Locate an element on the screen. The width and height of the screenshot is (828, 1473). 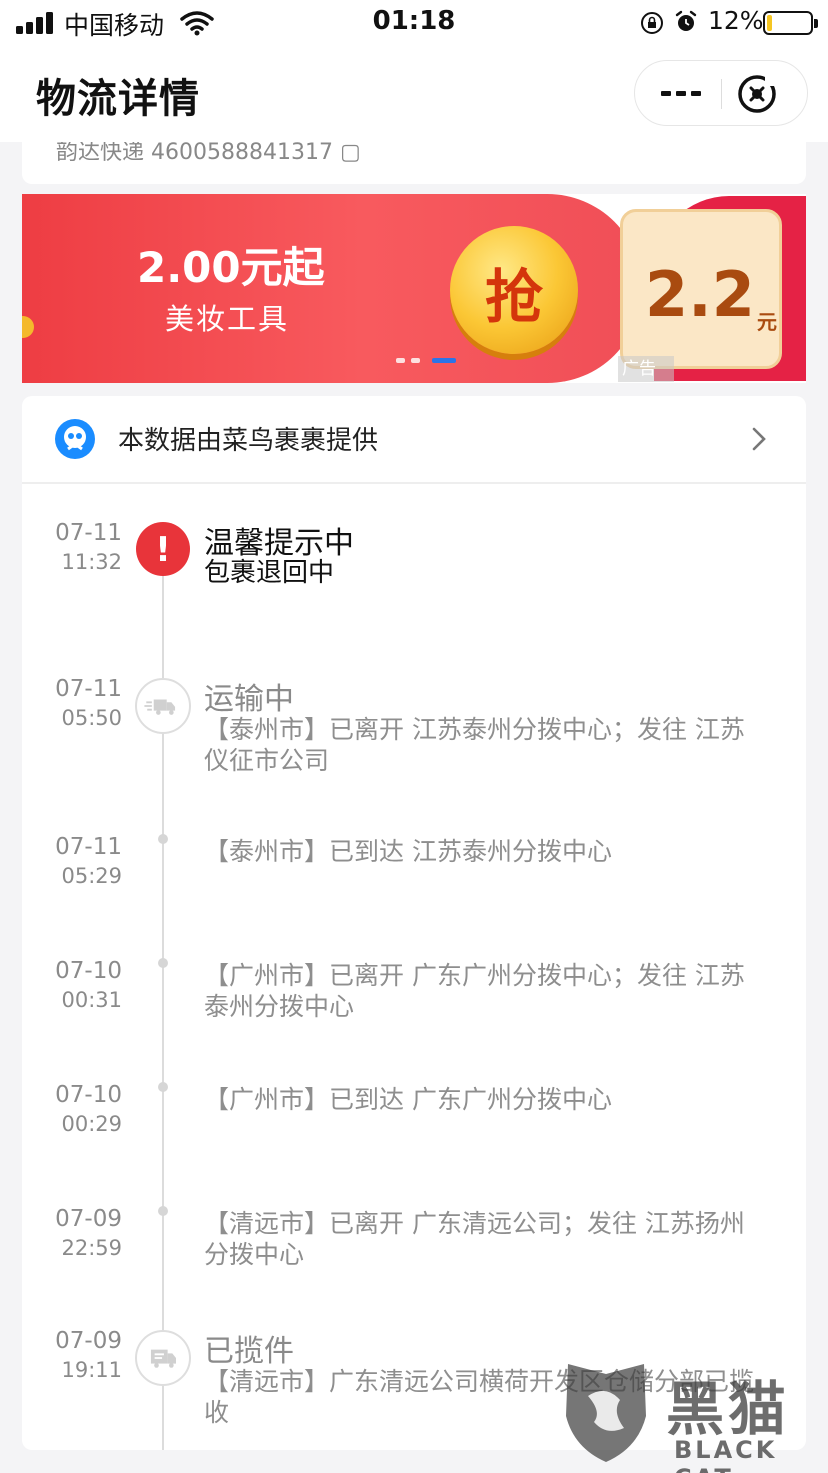
blackcat-watermark: 黑猫 BLACK CAT is located at coordinates (692, 1414).